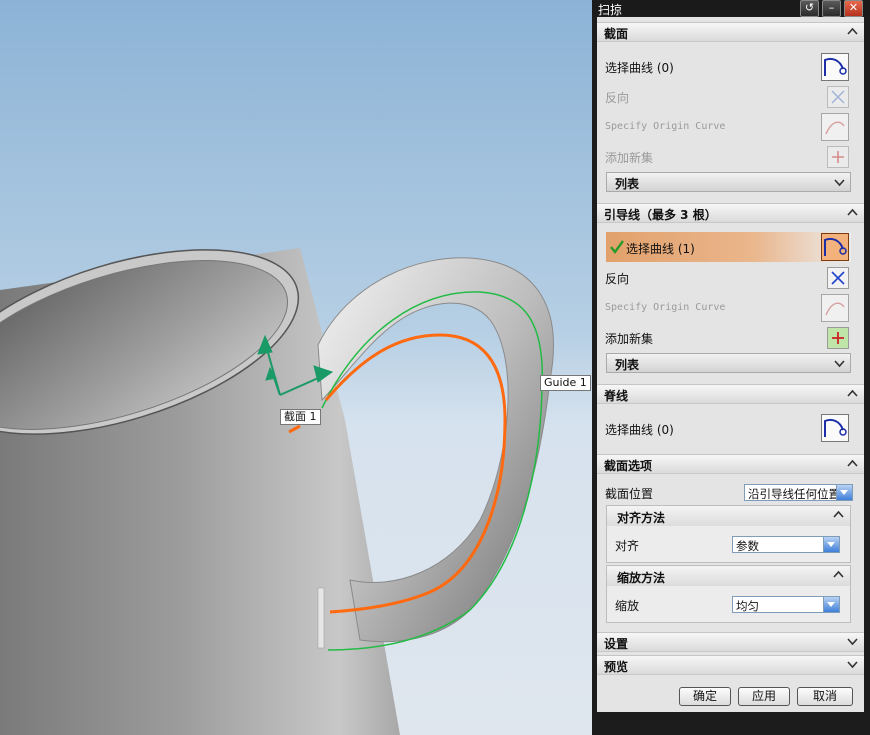  Describe the element at coordinates (300, 417) in the screenshot. I see `section-1-label: 截面 1` at that location.